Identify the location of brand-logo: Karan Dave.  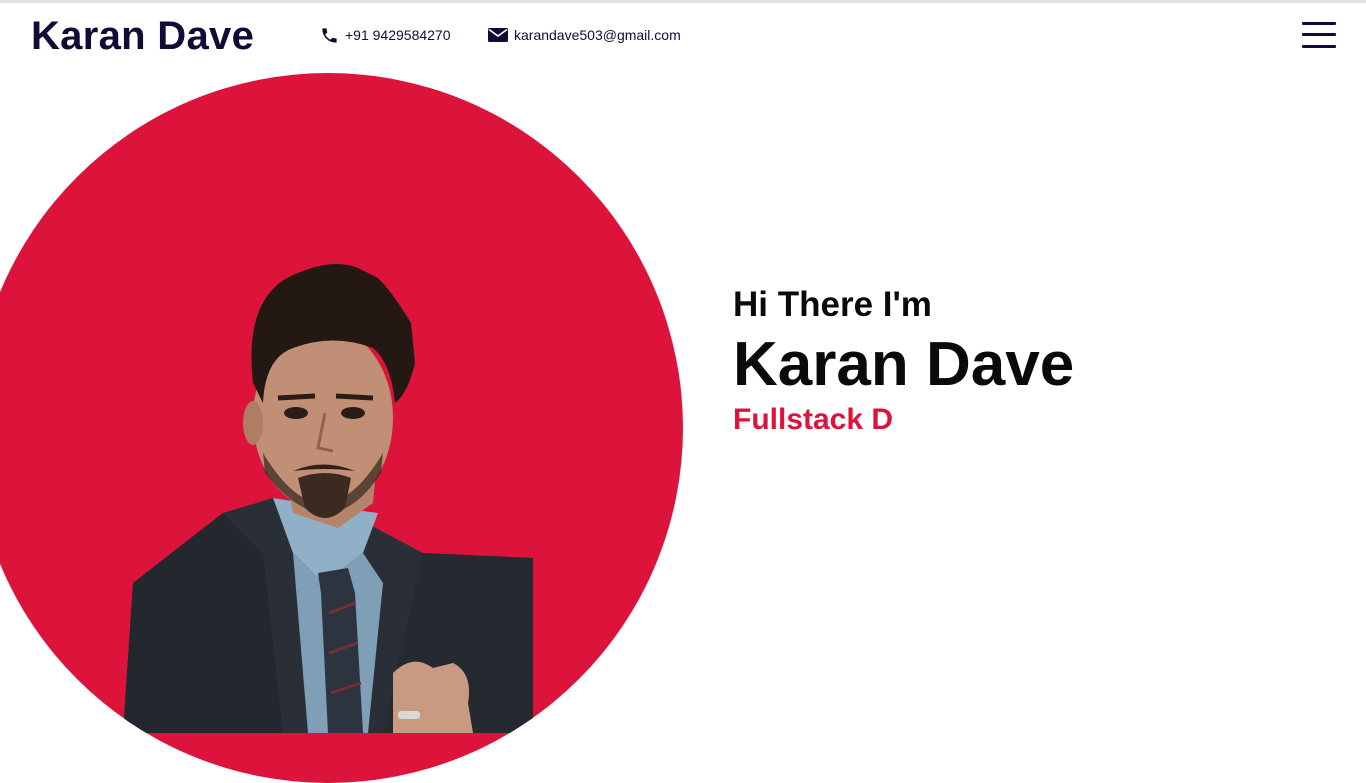
(142, 36).